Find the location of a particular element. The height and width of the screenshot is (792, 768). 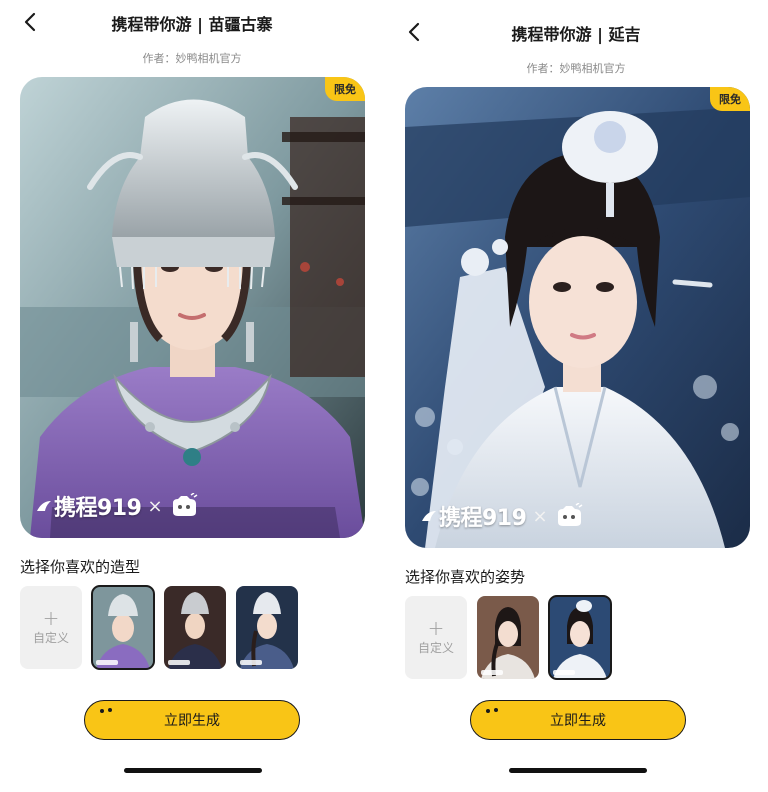

thumbnail-miao-dark is located at coordinates (195, 627).